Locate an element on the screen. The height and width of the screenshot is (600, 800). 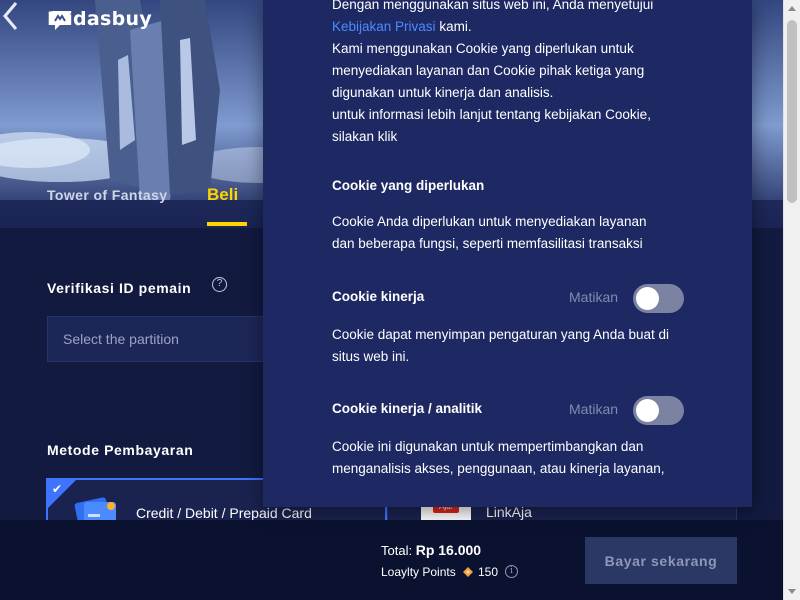
midasbuy-logo: Midasbuy is located at coordinates (99, 19).